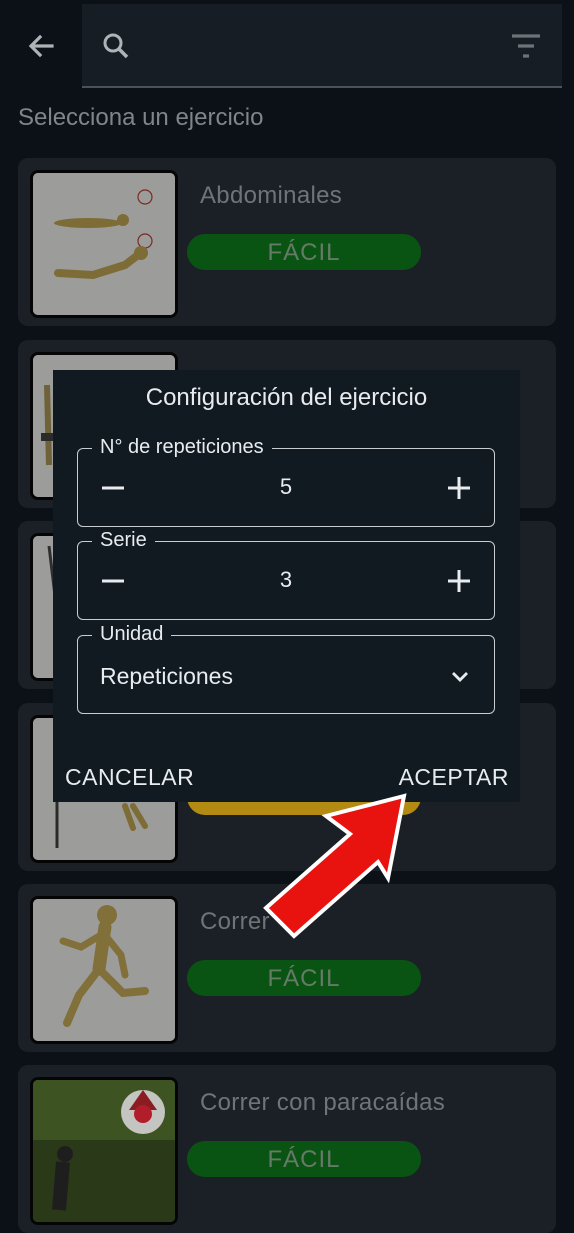  What do you see at coordinates (286, 397) in the screenshot?
I see `dialog-title: Configuración del ejercicio` at bounding box center [286, 397].